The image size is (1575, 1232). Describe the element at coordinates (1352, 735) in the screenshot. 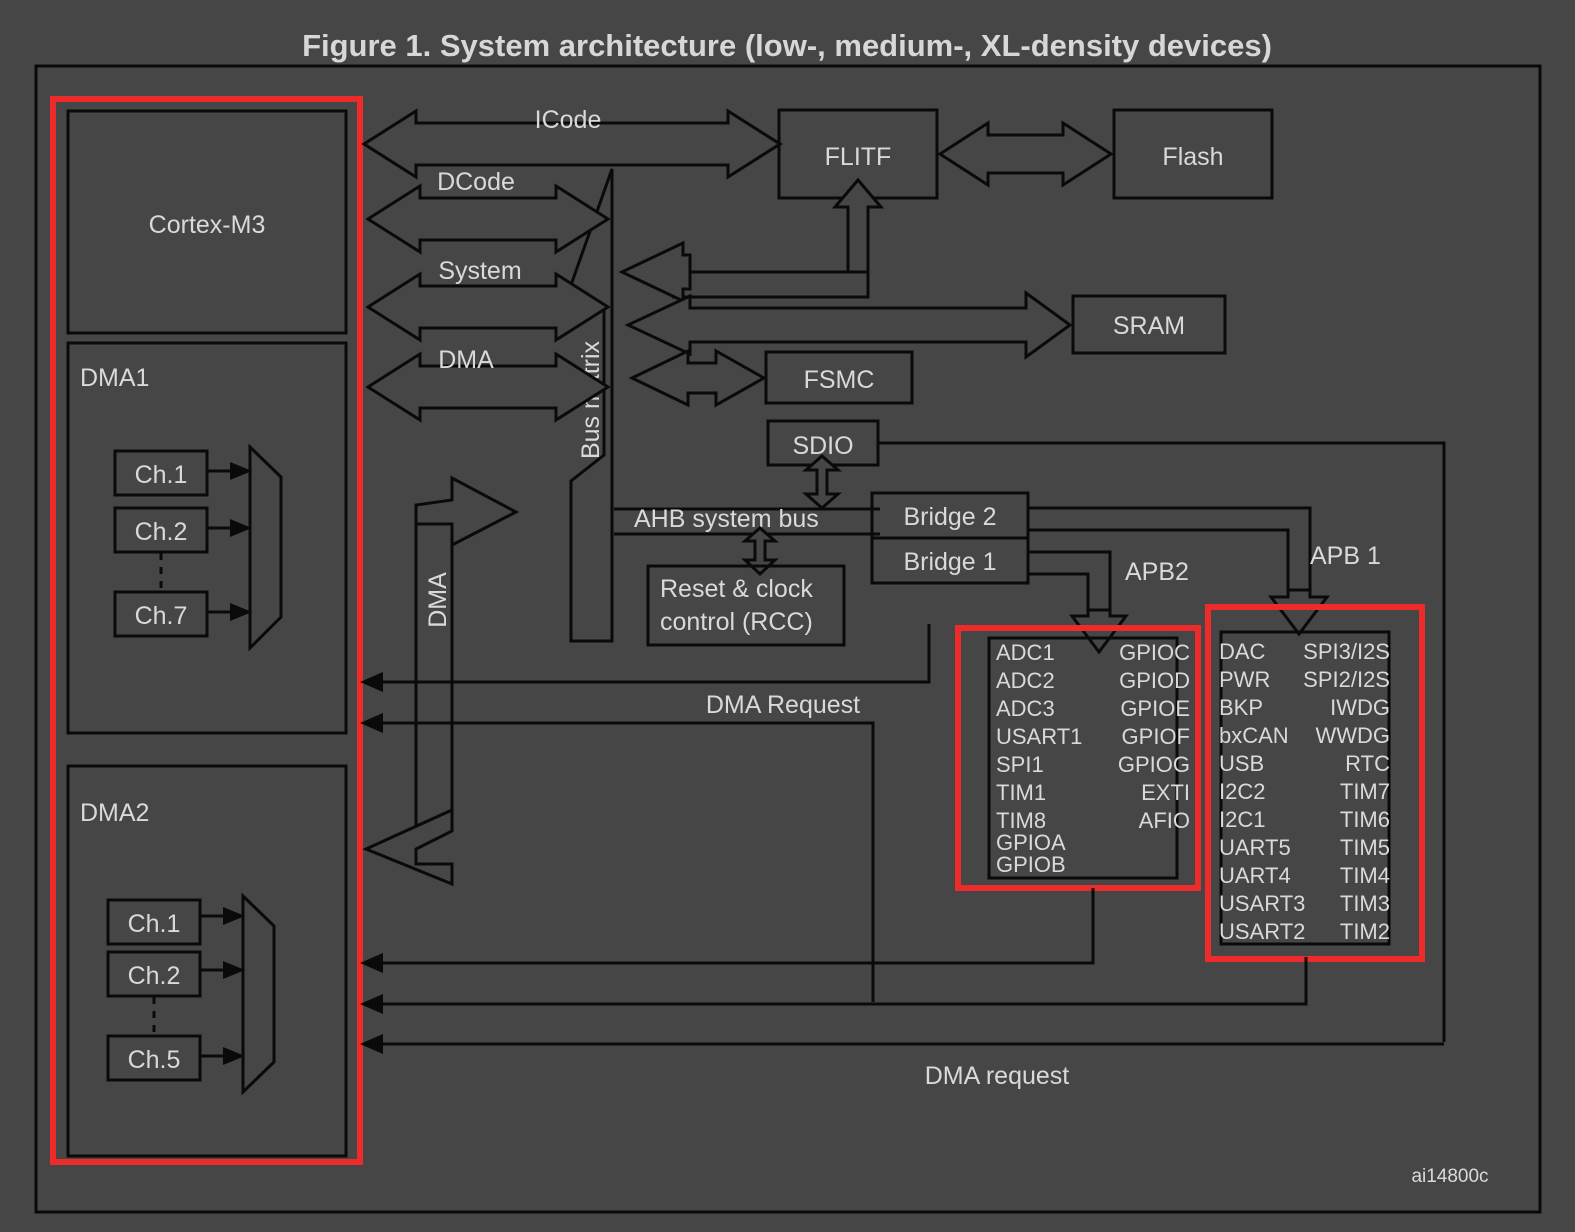

I see `apb1-right-3: WWDG` at that location.